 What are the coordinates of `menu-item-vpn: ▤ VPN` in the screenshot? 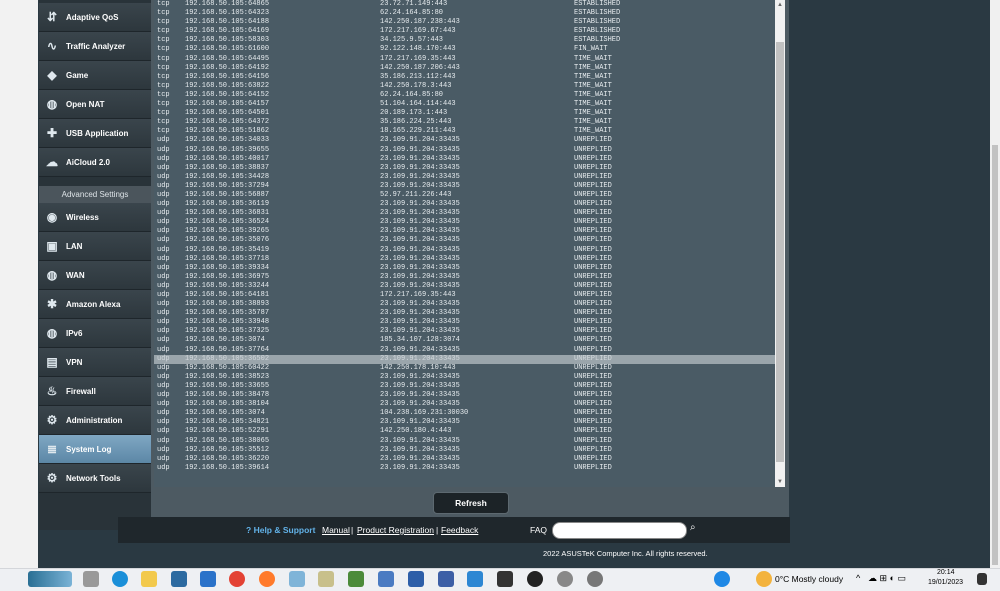 It's located at (95, 362).